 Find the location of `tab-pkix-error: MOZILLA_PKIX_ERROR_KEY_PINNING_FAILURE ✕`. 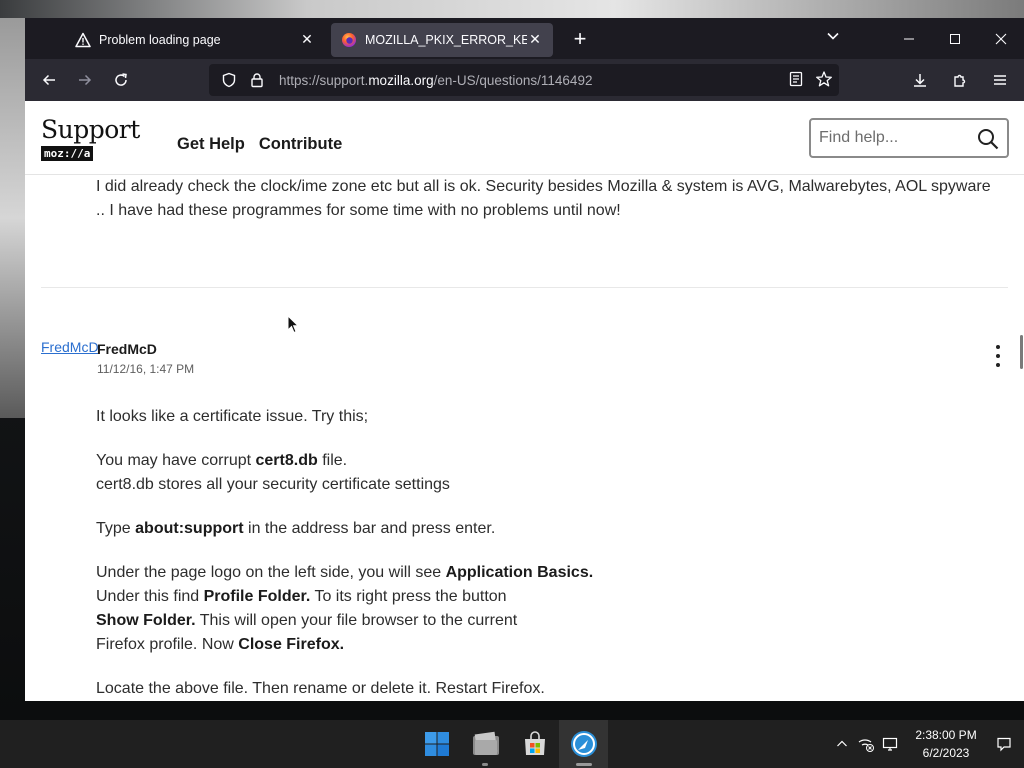

tab-pkix-error: MOZILLA_PKIX_ERROR_KEY_PINNING_FAILURE ✕ is located at coordinates (442, 39).